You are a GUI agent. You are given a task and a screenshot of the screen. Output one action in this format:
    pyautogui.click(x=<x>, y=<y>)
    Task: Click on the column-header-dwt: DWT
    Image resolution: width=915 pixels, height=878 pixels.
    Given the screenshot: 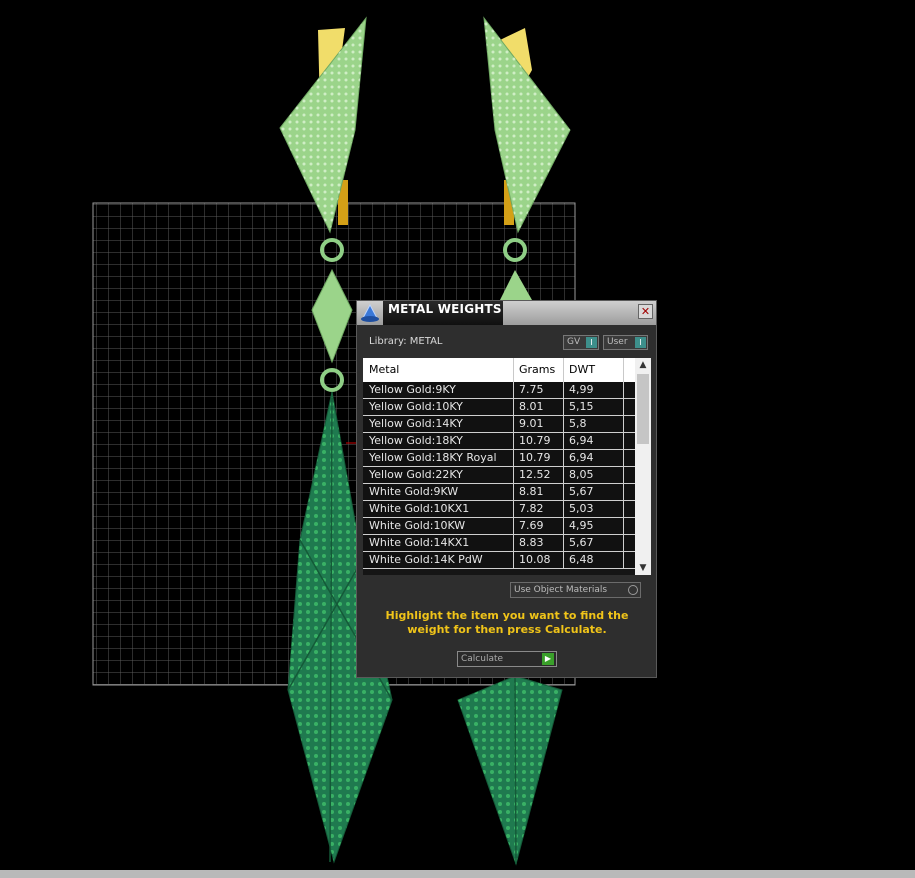 What is the action you would take?
    pyautogui.click(x=582, y=369)
    